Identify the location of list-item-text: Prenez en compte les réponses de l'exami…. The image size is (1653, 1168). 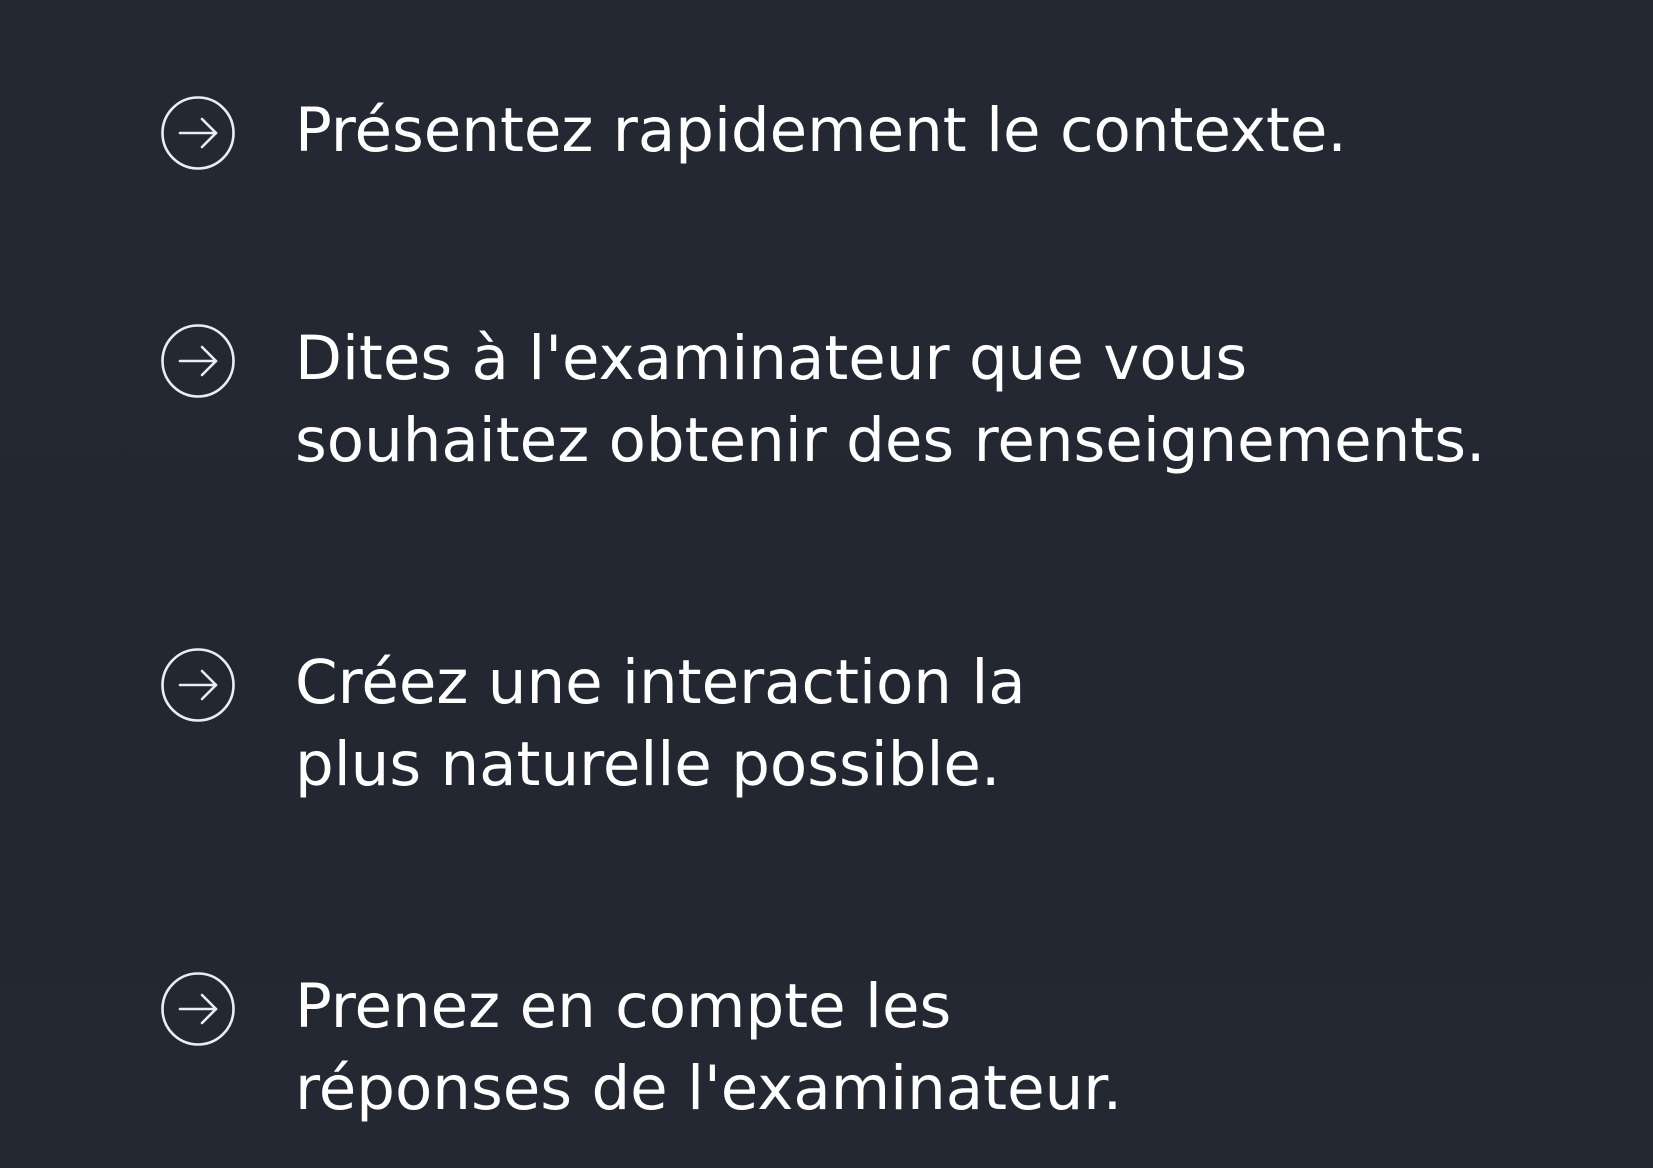
(709, 1047).